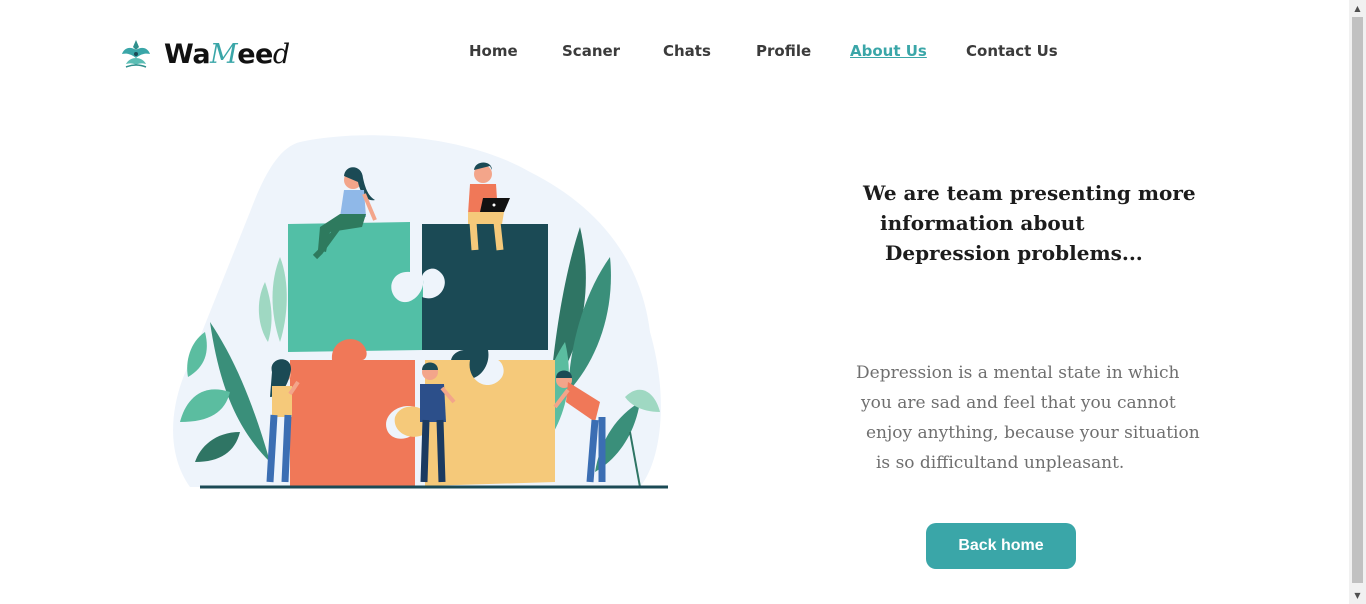 The width and height of the screenshot is (1366, 604). What do you see at coordinates (783, 51) in the screenshot?
I see `nav-profile: Profile` at bounding box center [783, 51].